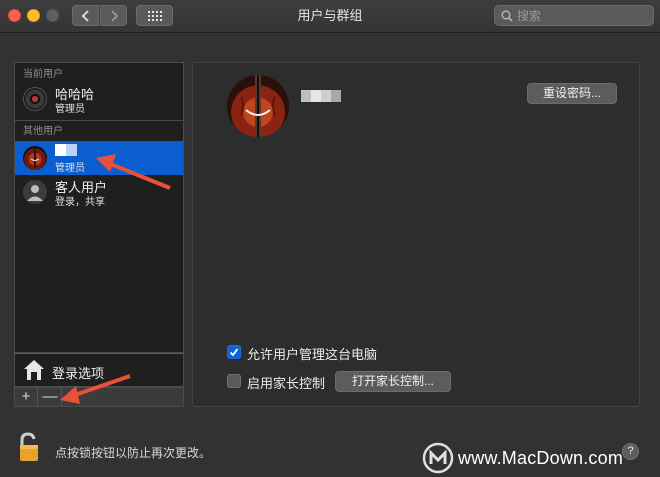 Image resolution: width=660 pixels, height=477 pixels. Describe the element at coordinates (99, 99) in the screenshot. I see `current-user-row: 哈哈哈 管理员` at that location.